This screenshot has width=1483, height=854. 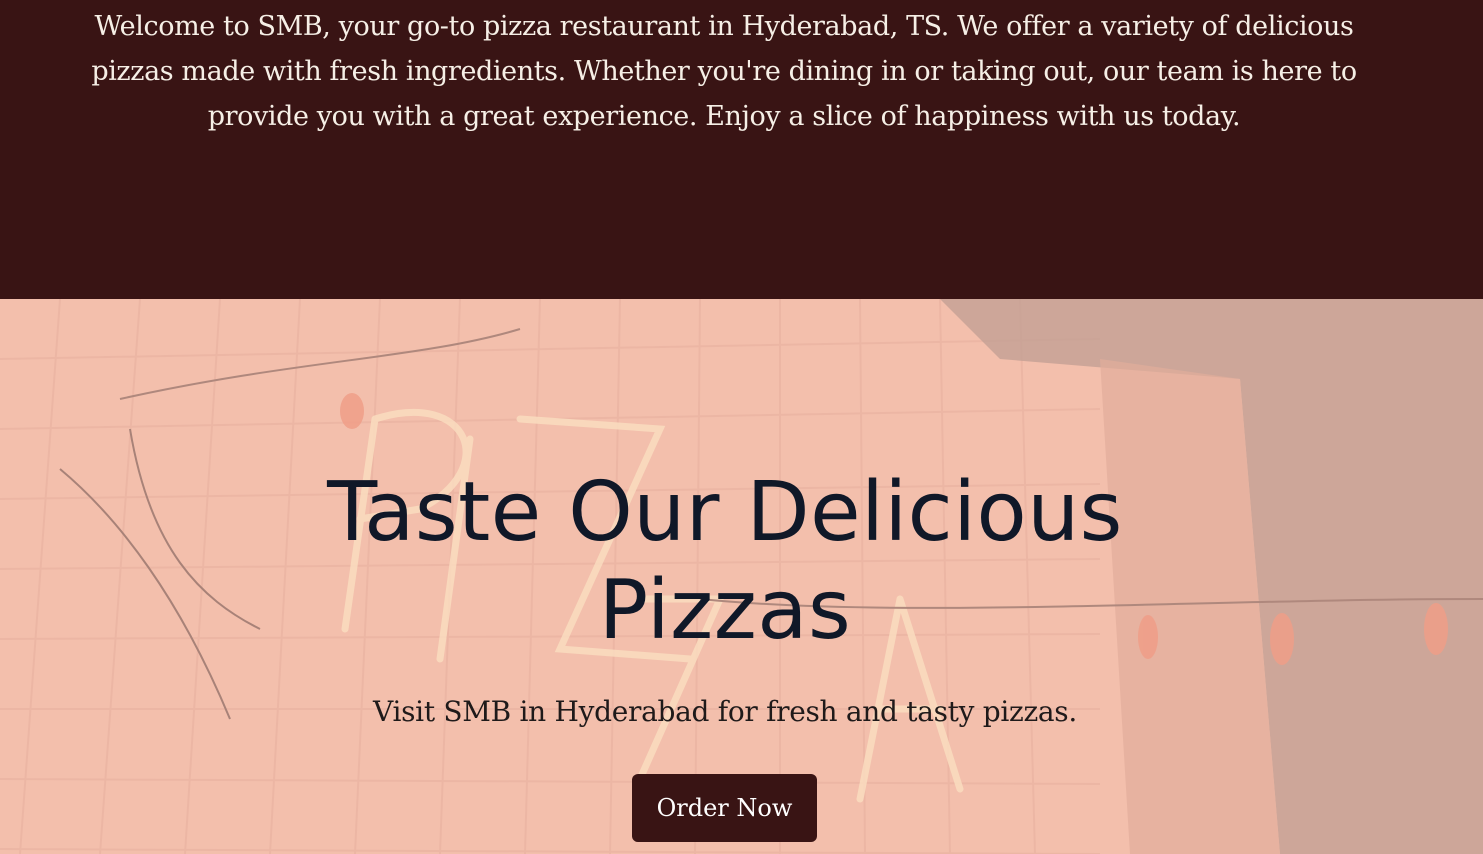 What do you see at coordinates (725, 561) in the screenshot?
I see `hero-title: Taste Our Delicious Pizzas` at bounding box center [725, 561].